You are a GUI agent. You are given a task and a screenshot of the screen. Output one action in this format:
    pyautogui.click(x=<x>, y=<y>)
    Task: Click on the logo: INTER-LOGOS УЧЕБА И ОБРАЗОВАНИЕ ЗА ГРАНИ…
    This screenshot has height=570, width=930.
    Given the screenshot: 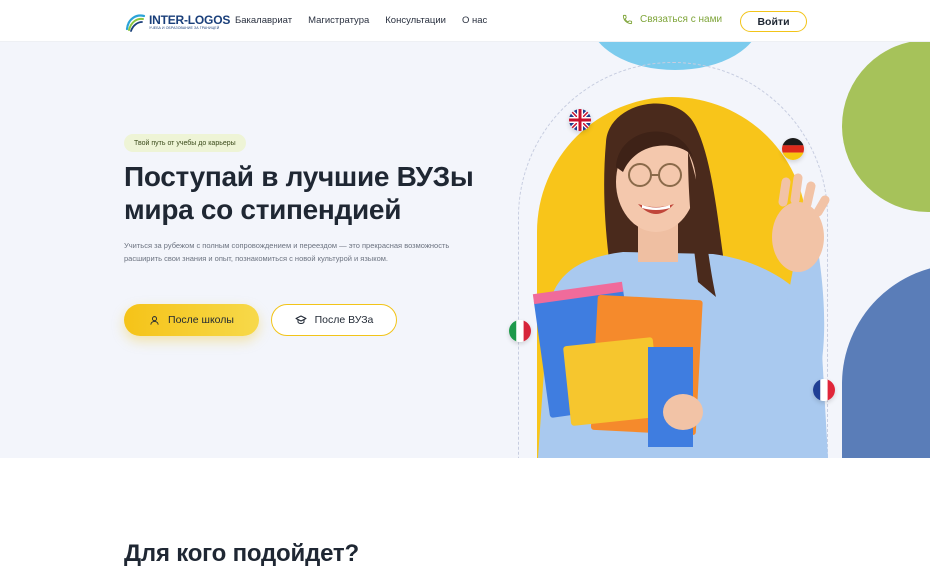 What is the action you would take?
    pyautogui.click(x=177, y=22)
    